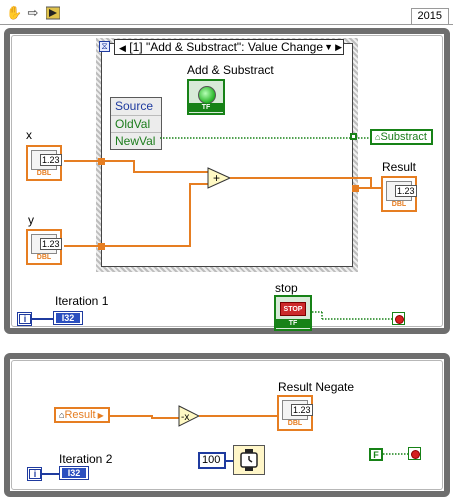 The height and width of the screenshot is (502, 453). Describe the element at coordinates (51, 474) in the screenshot. I see `iteration-2-wire` at that location.